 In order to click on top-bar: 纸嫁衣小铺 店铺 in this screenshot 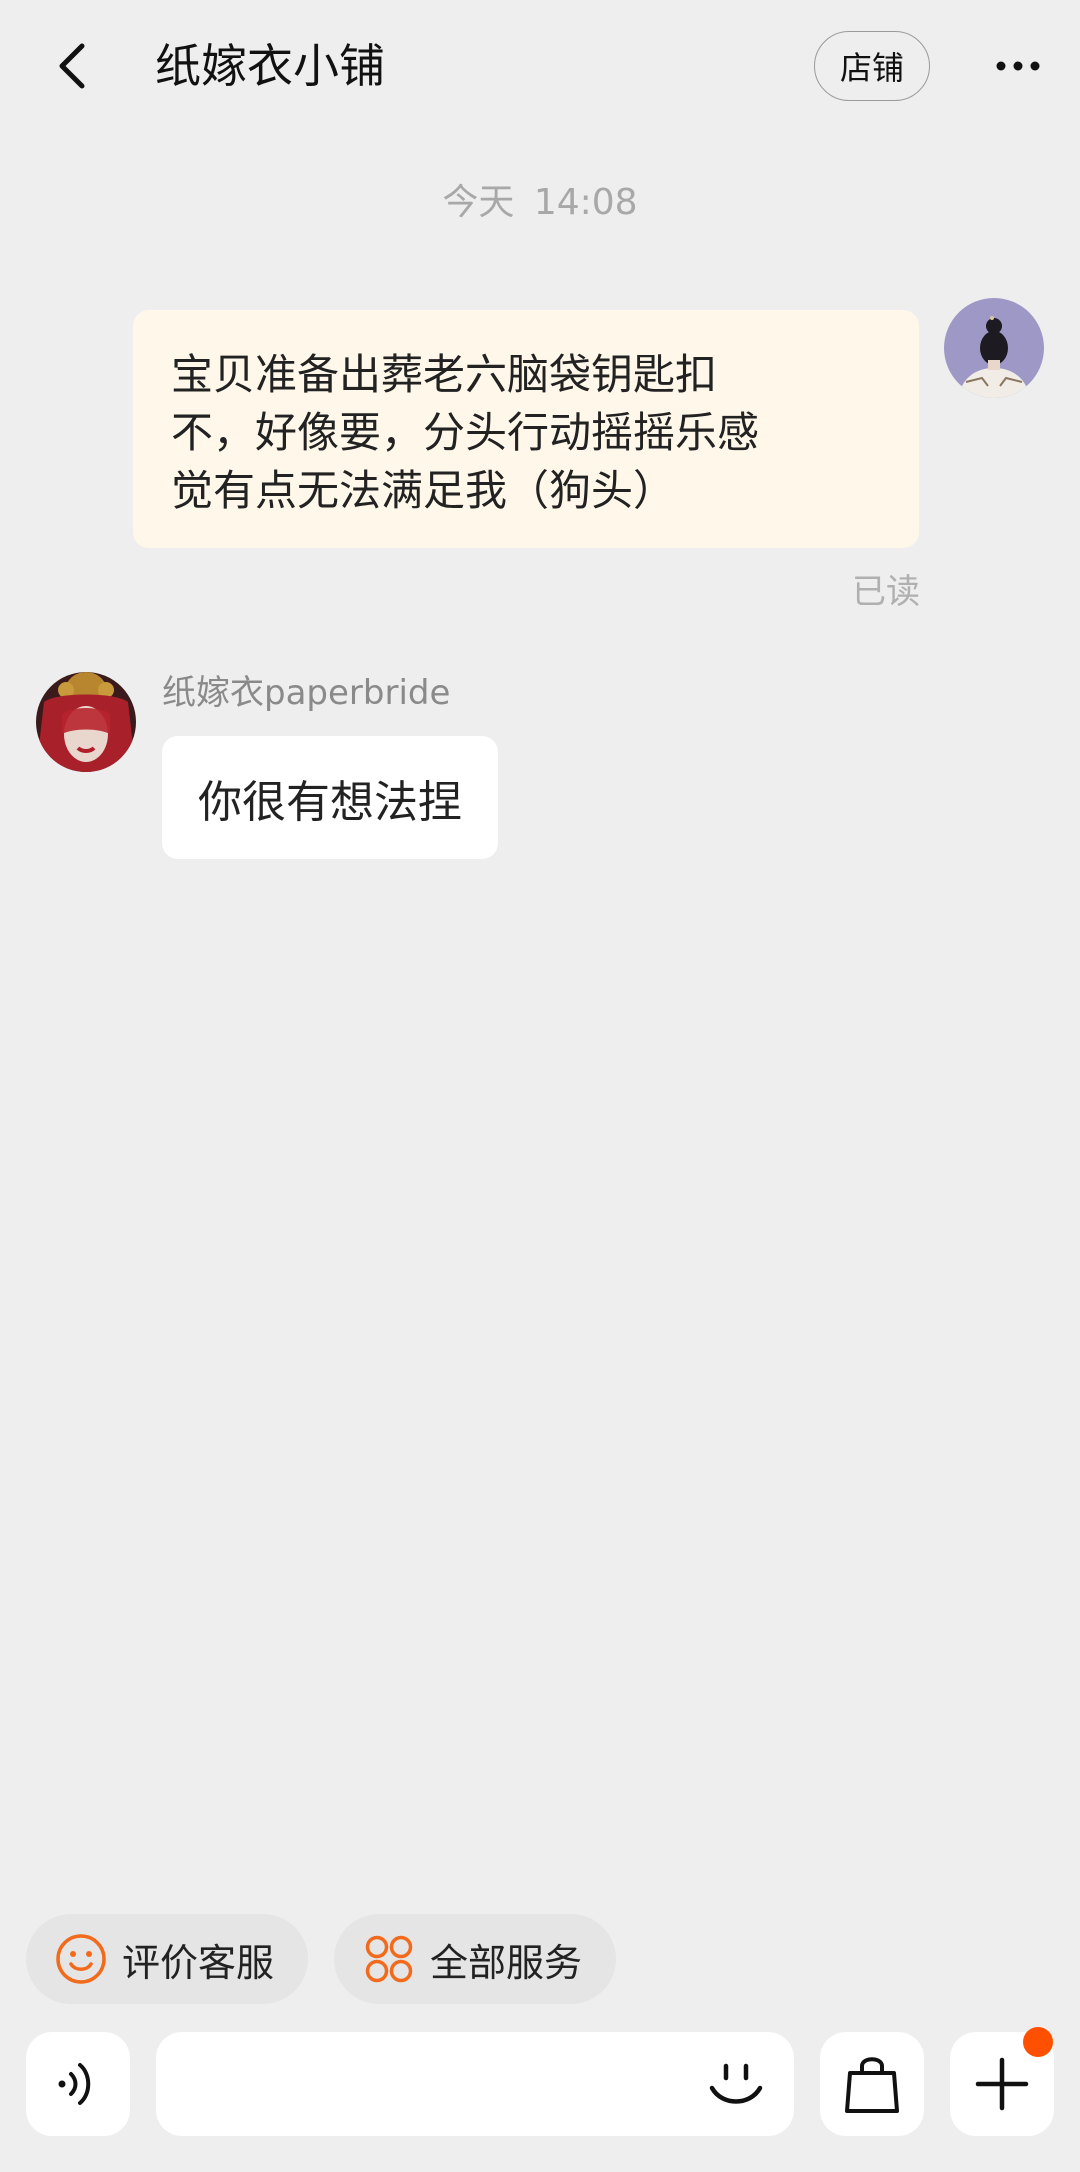, I will do `click(540, 70)`.